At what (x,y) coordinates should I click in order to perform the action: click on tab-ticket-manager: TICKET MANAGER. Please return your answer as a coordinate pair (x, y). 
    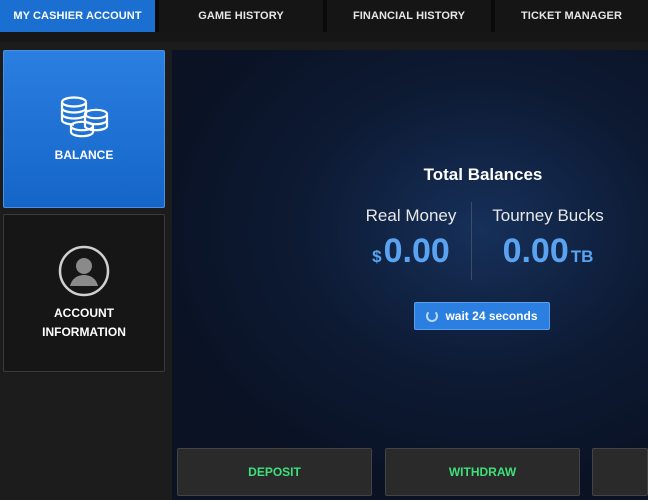
    Looking at the image, I should click on (571, 16).